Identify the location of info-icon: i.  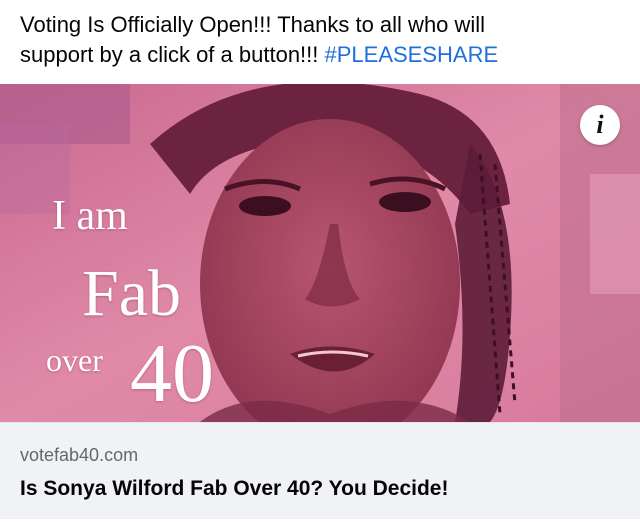
(600, 124).